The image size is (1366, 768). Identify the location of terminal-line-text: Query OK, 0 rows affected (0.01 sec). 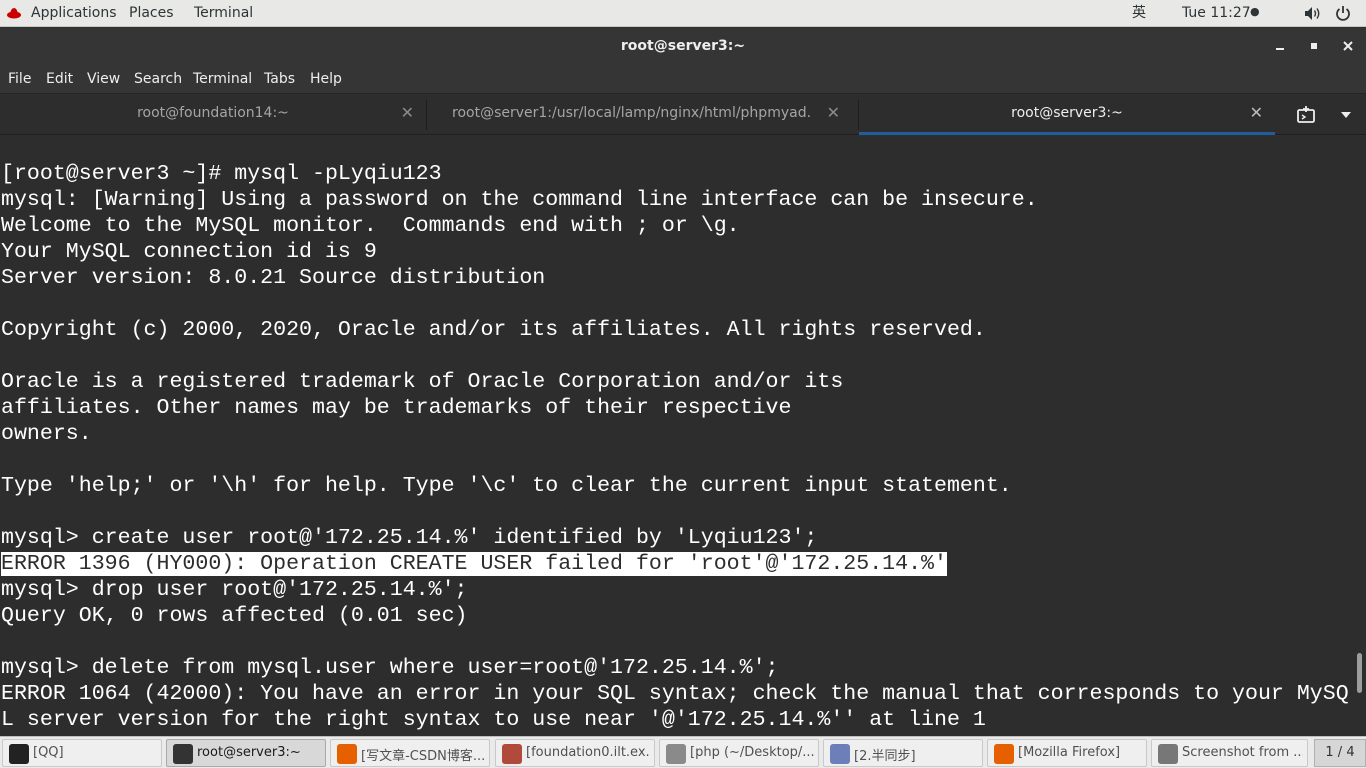
(234, 616).